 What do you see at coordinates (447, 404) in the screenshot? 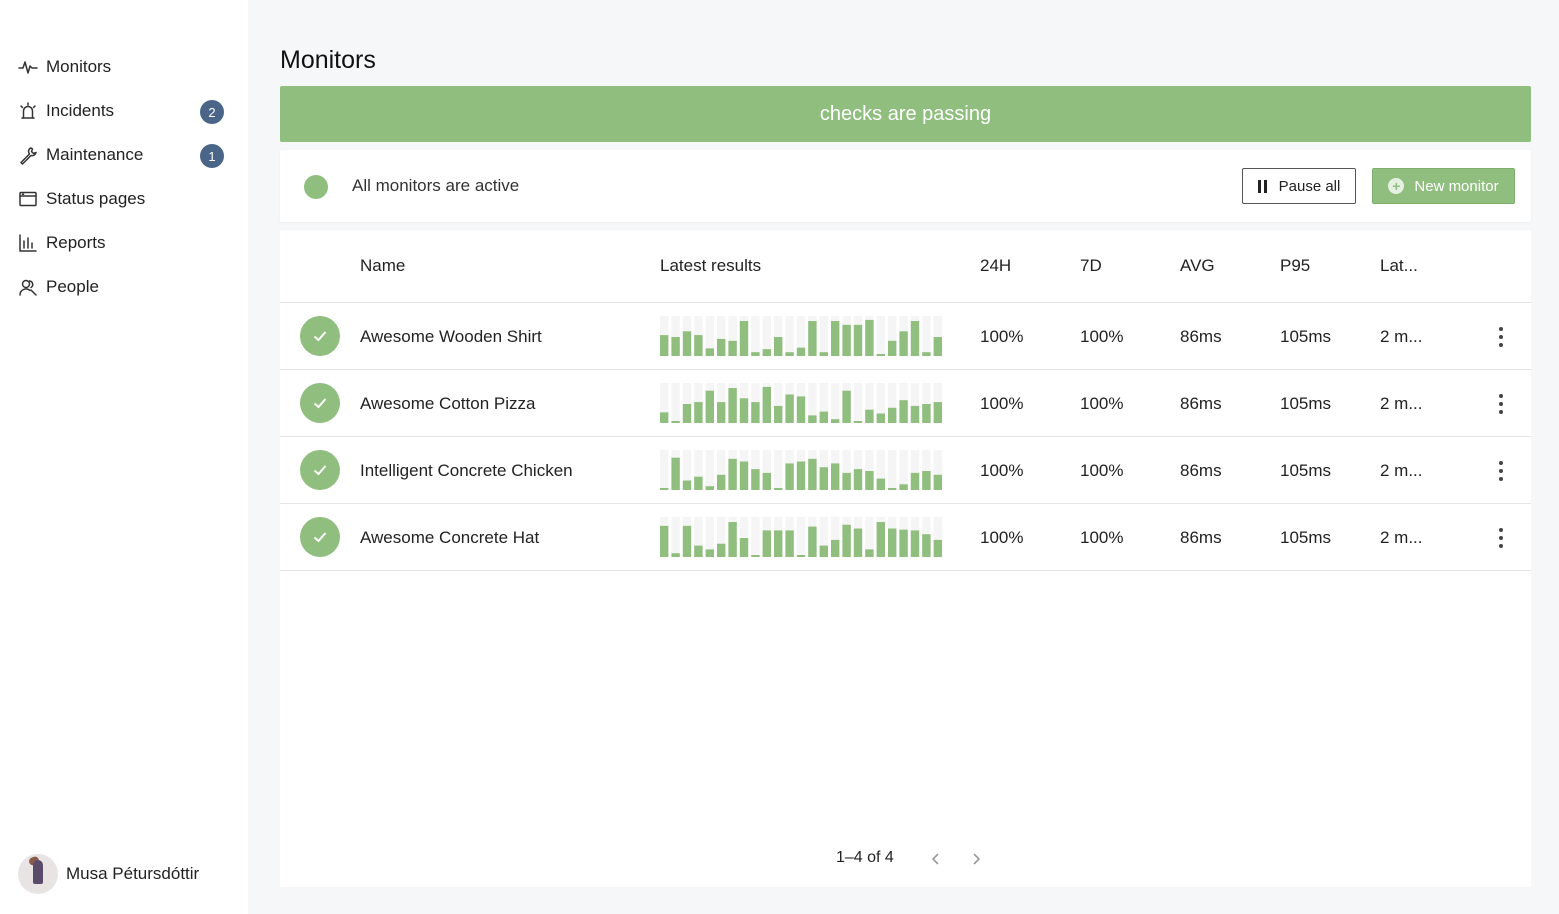
I see `monitor-name: Awesome Cotton Pizza` at bounding box center [447, 404].